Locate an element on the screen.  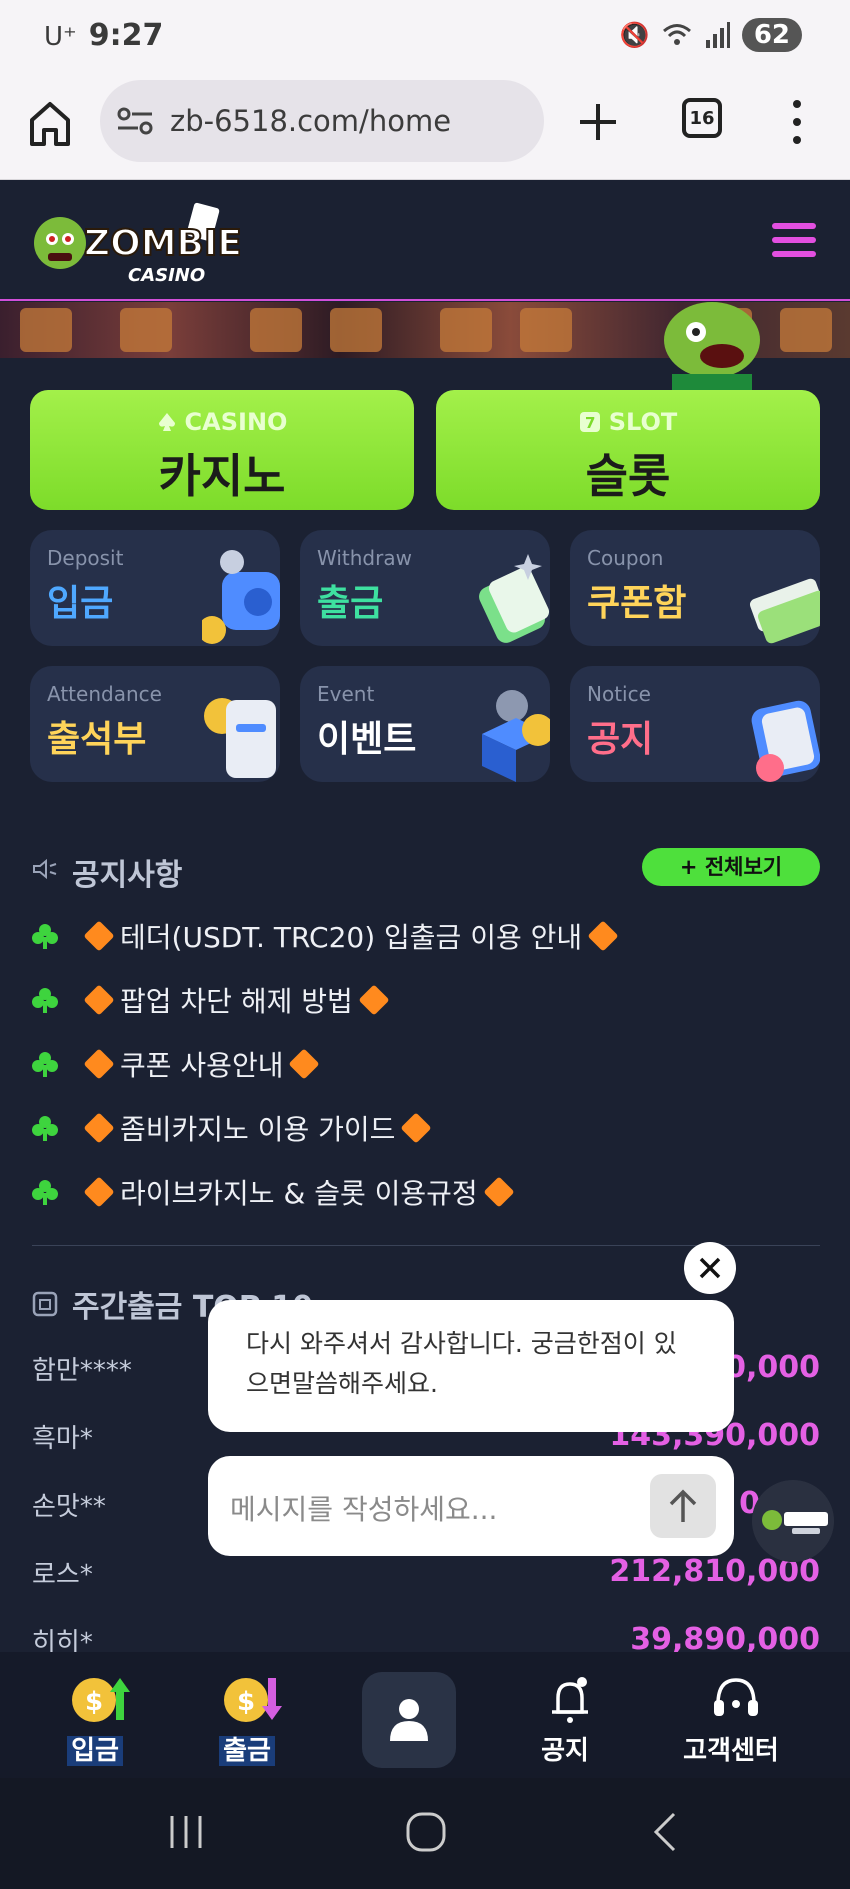
address-bar: zb-6518.com/home is located at coordinates (322, 121).